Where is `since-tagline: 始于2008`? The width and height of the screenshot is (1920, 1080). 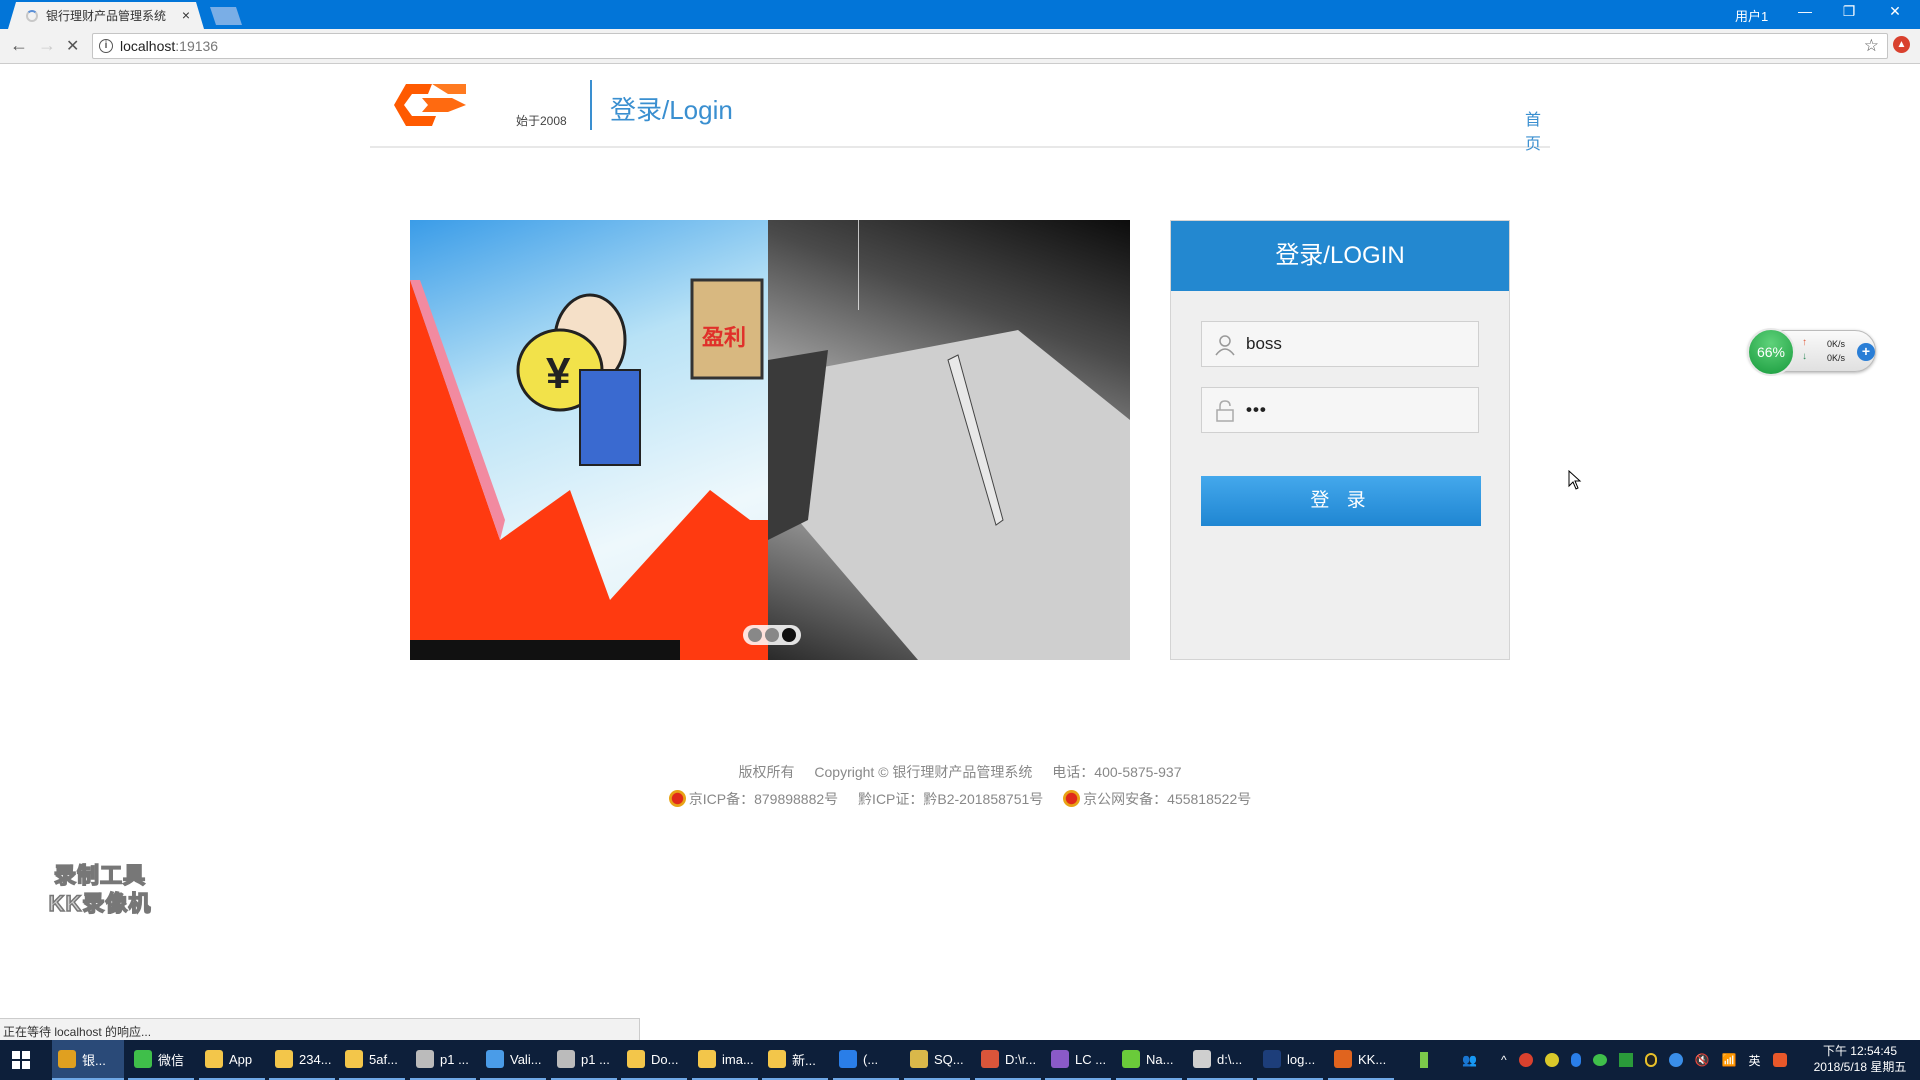 since-tagline: 始于2008 is located at coordinates (541, 121).